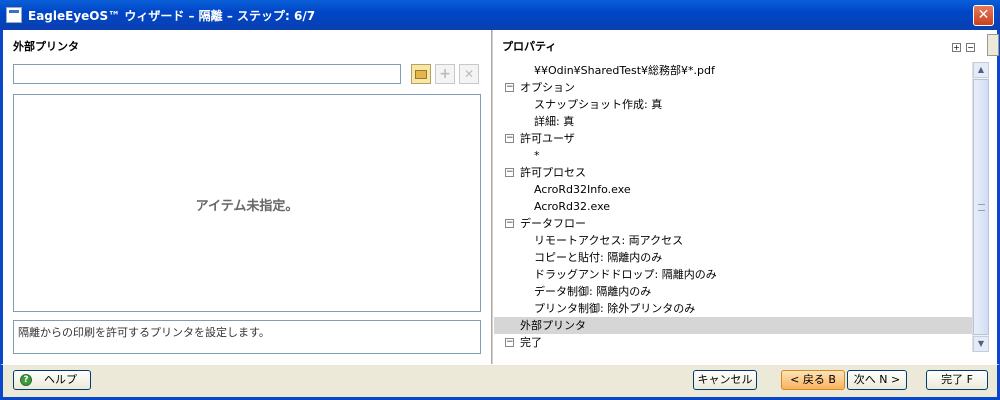  What do you see at coordinates (593, 291) in the screenshot?
I see `tree-item-label: データ制御: 隔離内のみ` at bounding box center [593, 291].